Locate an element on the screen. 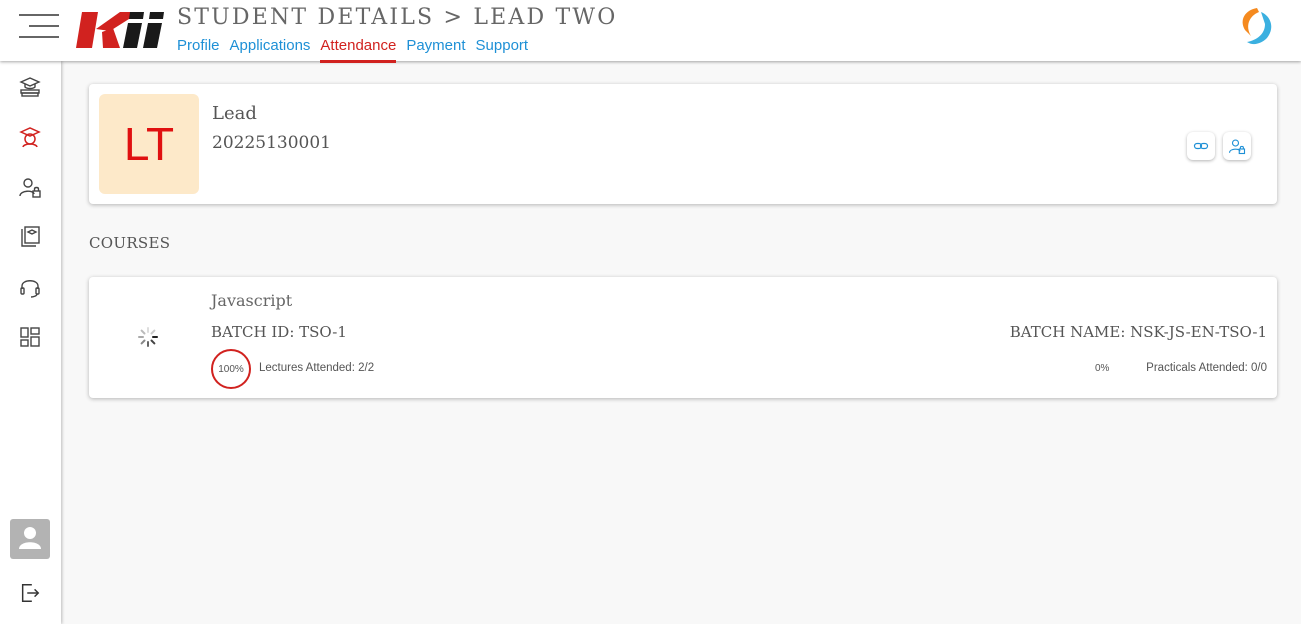 The image size is (1301, 624). tab-support: Support is located at coordinates (502, 50).